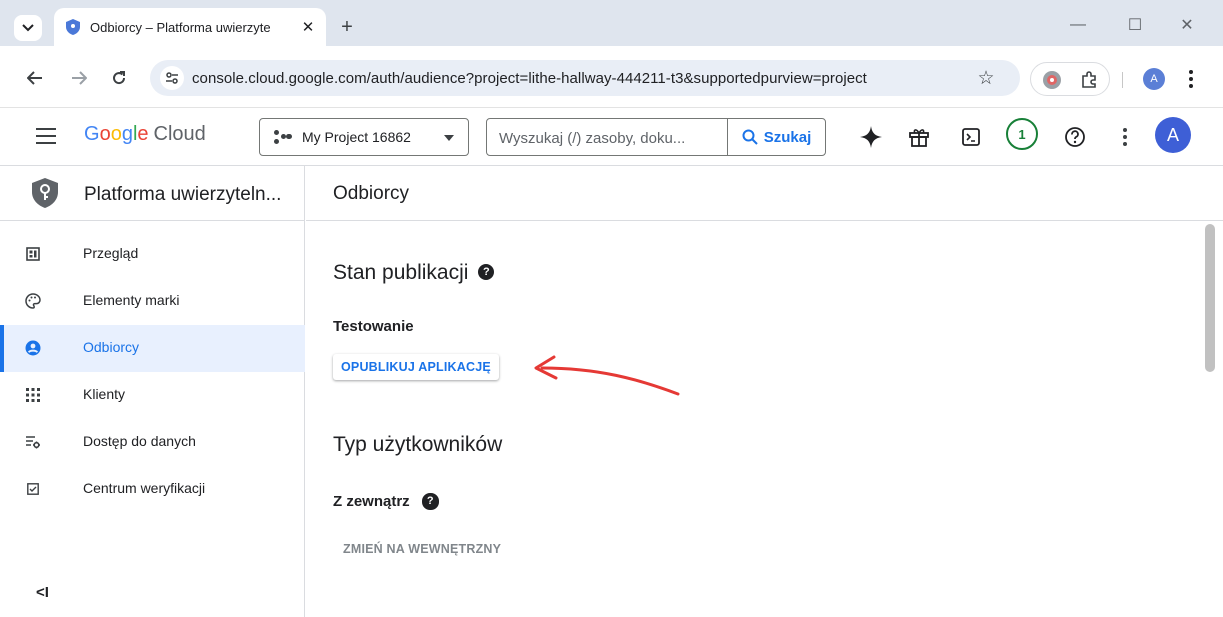 The height and width of the screenshot is (617, 1223). I want to click on google-cloud-logo: Google Cloud, so click(145, 134).